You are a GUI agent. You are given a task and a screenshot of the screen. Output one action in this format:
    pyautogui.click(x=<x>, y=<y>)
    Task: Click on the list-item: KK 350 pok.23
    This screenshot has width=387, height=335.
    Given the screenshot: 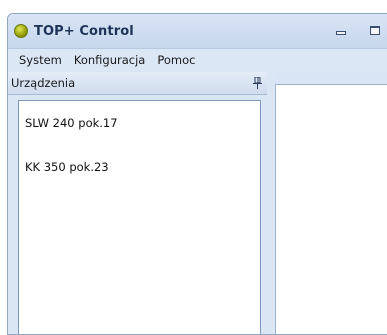 What is the action you would take?
    pyautogui.click(x=67, y=167)
    